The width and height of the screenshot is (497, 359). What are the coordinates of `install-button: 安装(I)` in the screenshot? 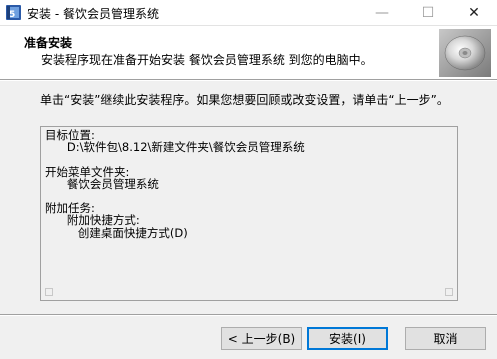 It's located at (347, 338).